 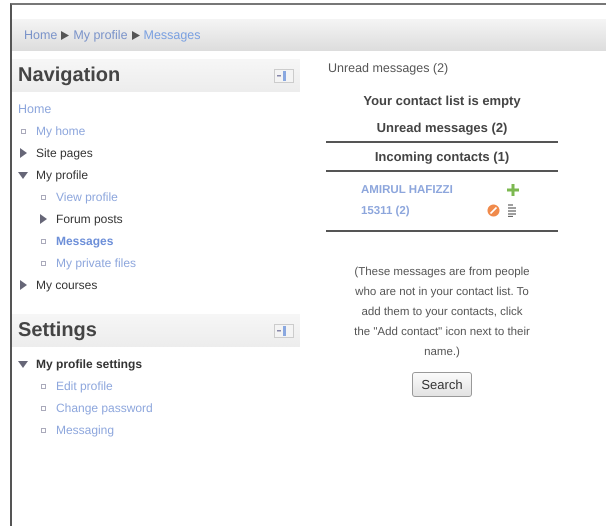 What do you see at coordinates (172, 35) in the screenshot?
I see `breadcrumb-link: Messages` at bounding box center [172, 35].